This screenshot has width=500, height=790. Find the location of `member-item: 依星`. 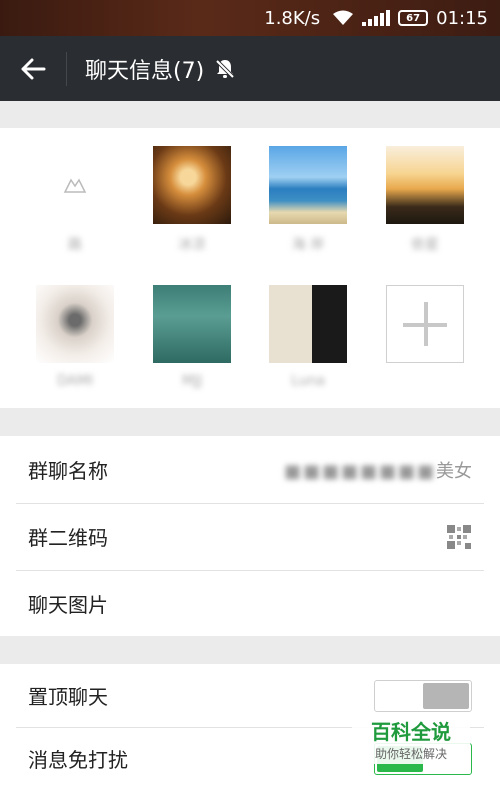

member-item: 依星 is located at coordinates (425, 199).